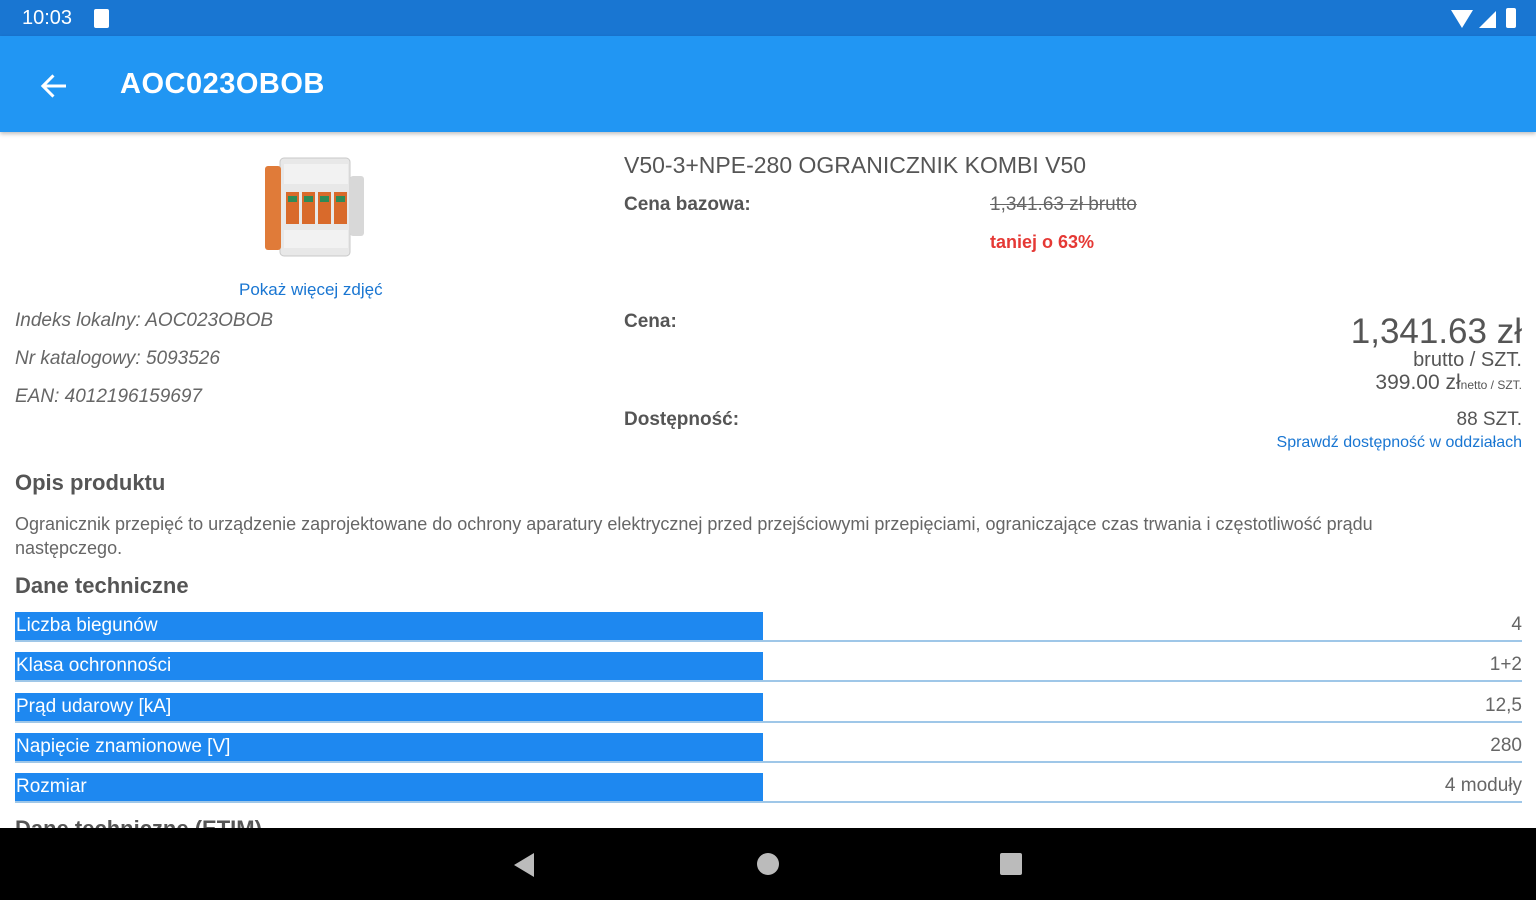  Describe the element at coordinates (47, 18) in the screenshot. I see `status-time: 10:03` at that location.